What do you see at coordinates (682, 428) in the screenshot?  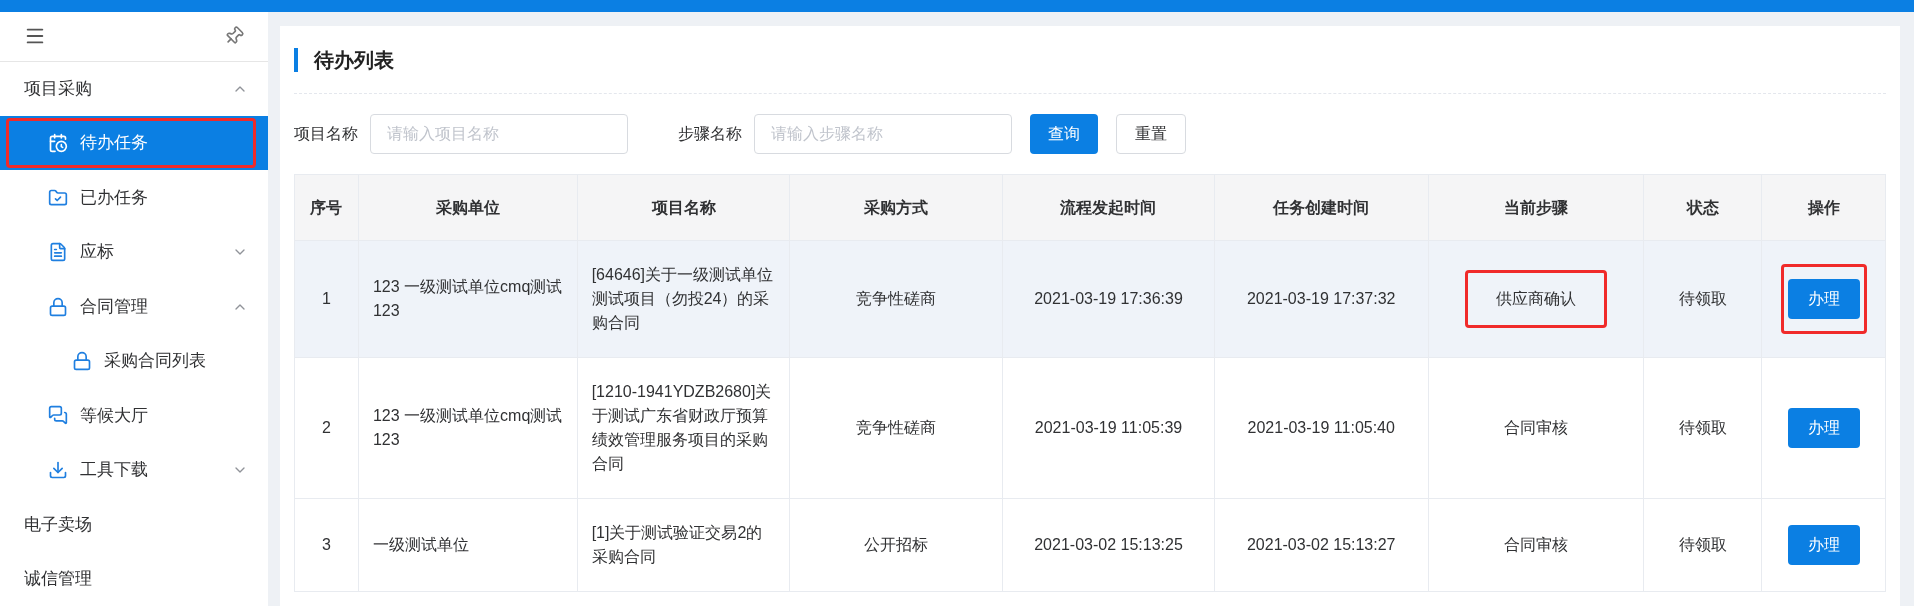 I see `table-cell-text: [1210-1941YDZB2680]关于测试广东省财政厅预算绩效管理服务项目的采购合同` at bounding box center [682, 428].